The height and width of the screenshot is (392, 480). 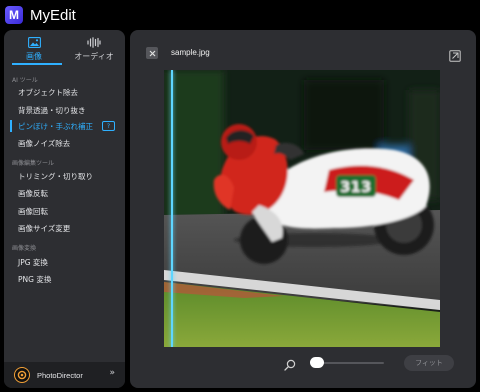 I want to click on sidebar-item-rotate: 画像回転, so click(x=64, y=211).